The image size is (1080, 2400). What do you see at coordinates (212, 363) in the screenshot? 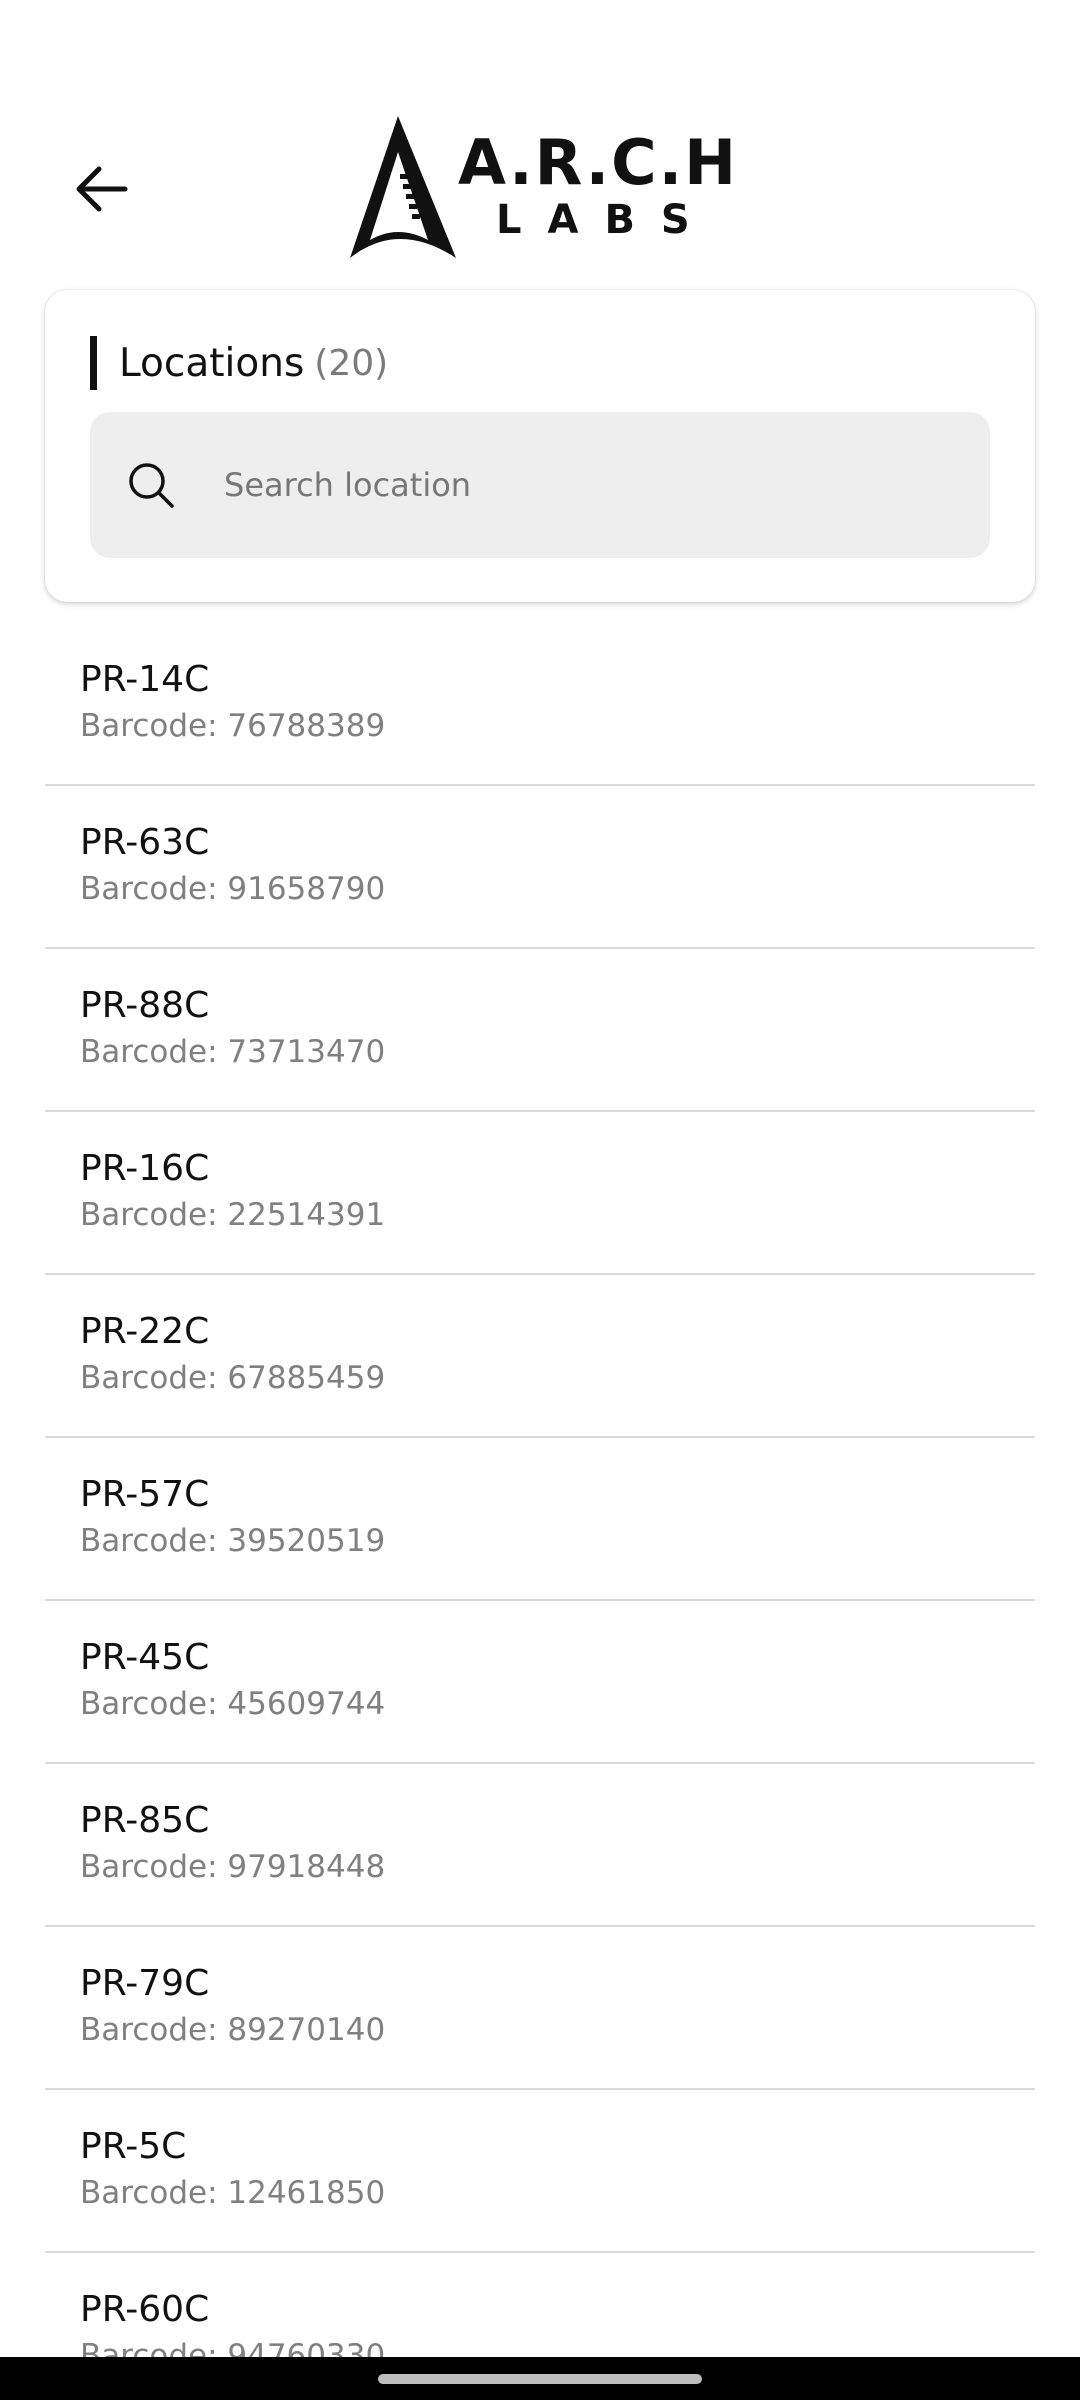
I see `page-title: Locations` at bounding box center [212, 363].